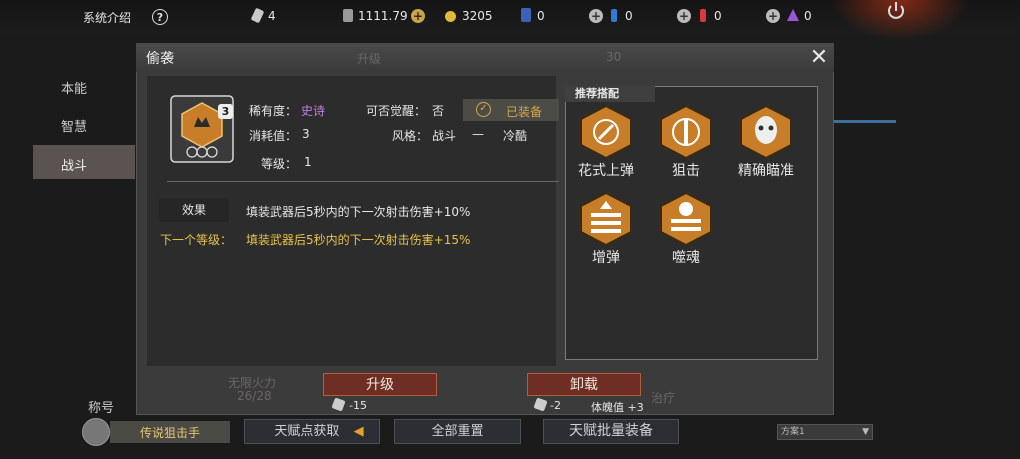  I want to click on physique-change: 体魄值 +3, so click(617, 407).